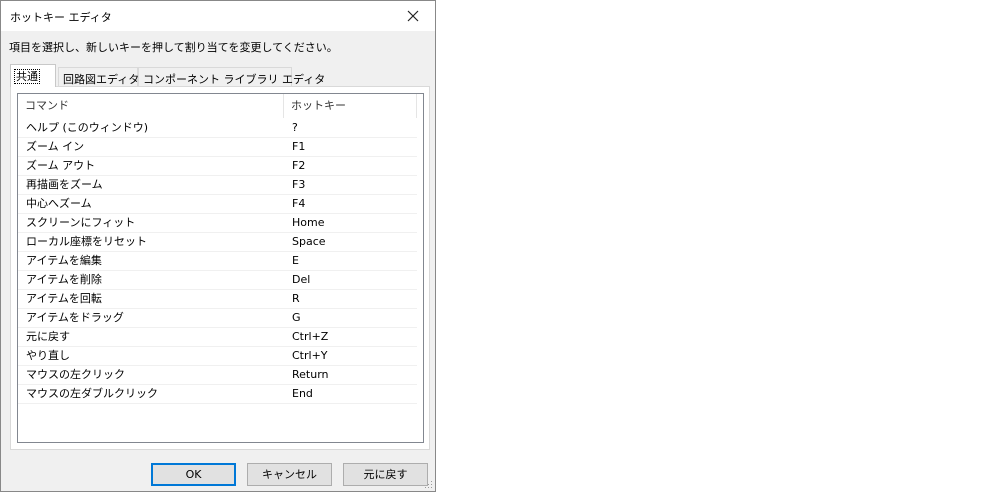 The image size is (1000, 493). I want to click on command-cell: アイテムを編集, so click(64, 260).